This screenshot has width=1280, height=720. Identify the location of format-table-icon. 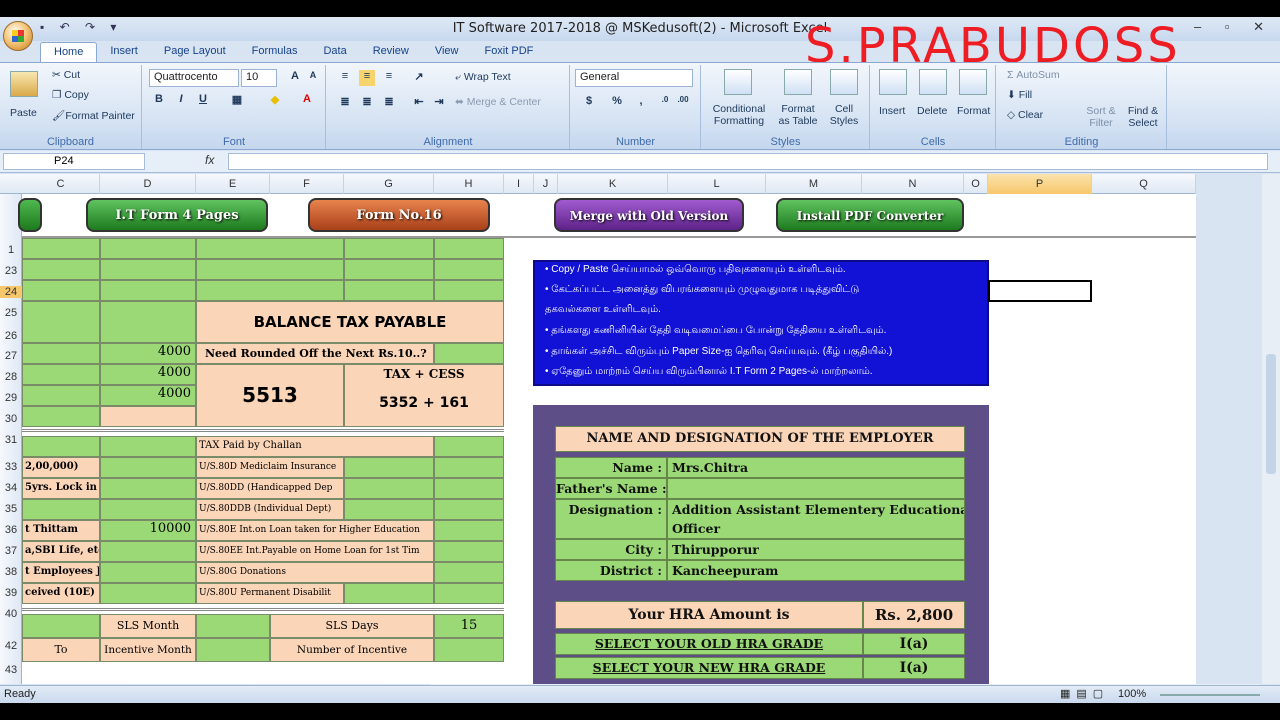
(798, 82).